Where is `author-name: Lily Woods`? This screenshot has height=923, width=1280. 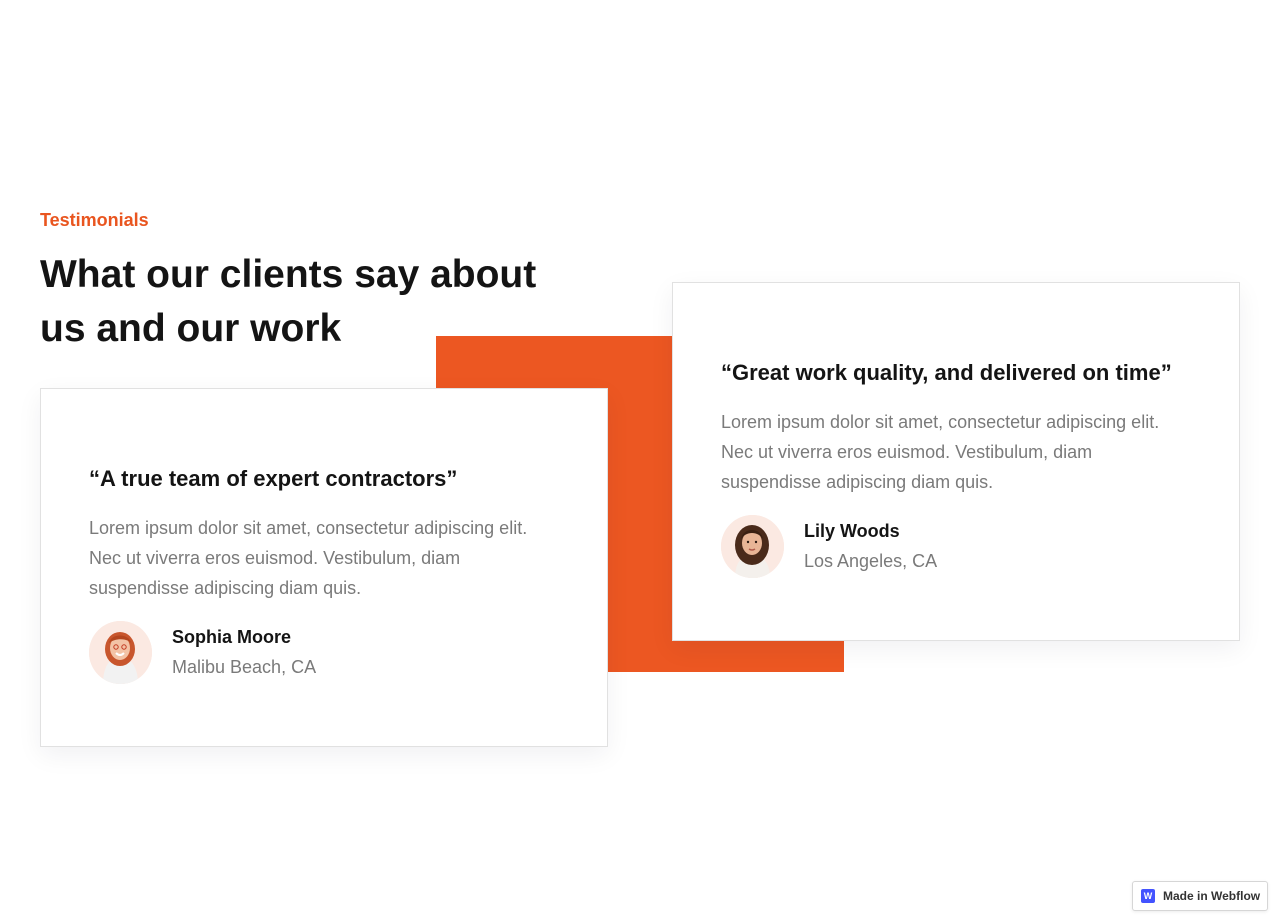
author-name: Lily Woods is located at coordinates (852, 530).